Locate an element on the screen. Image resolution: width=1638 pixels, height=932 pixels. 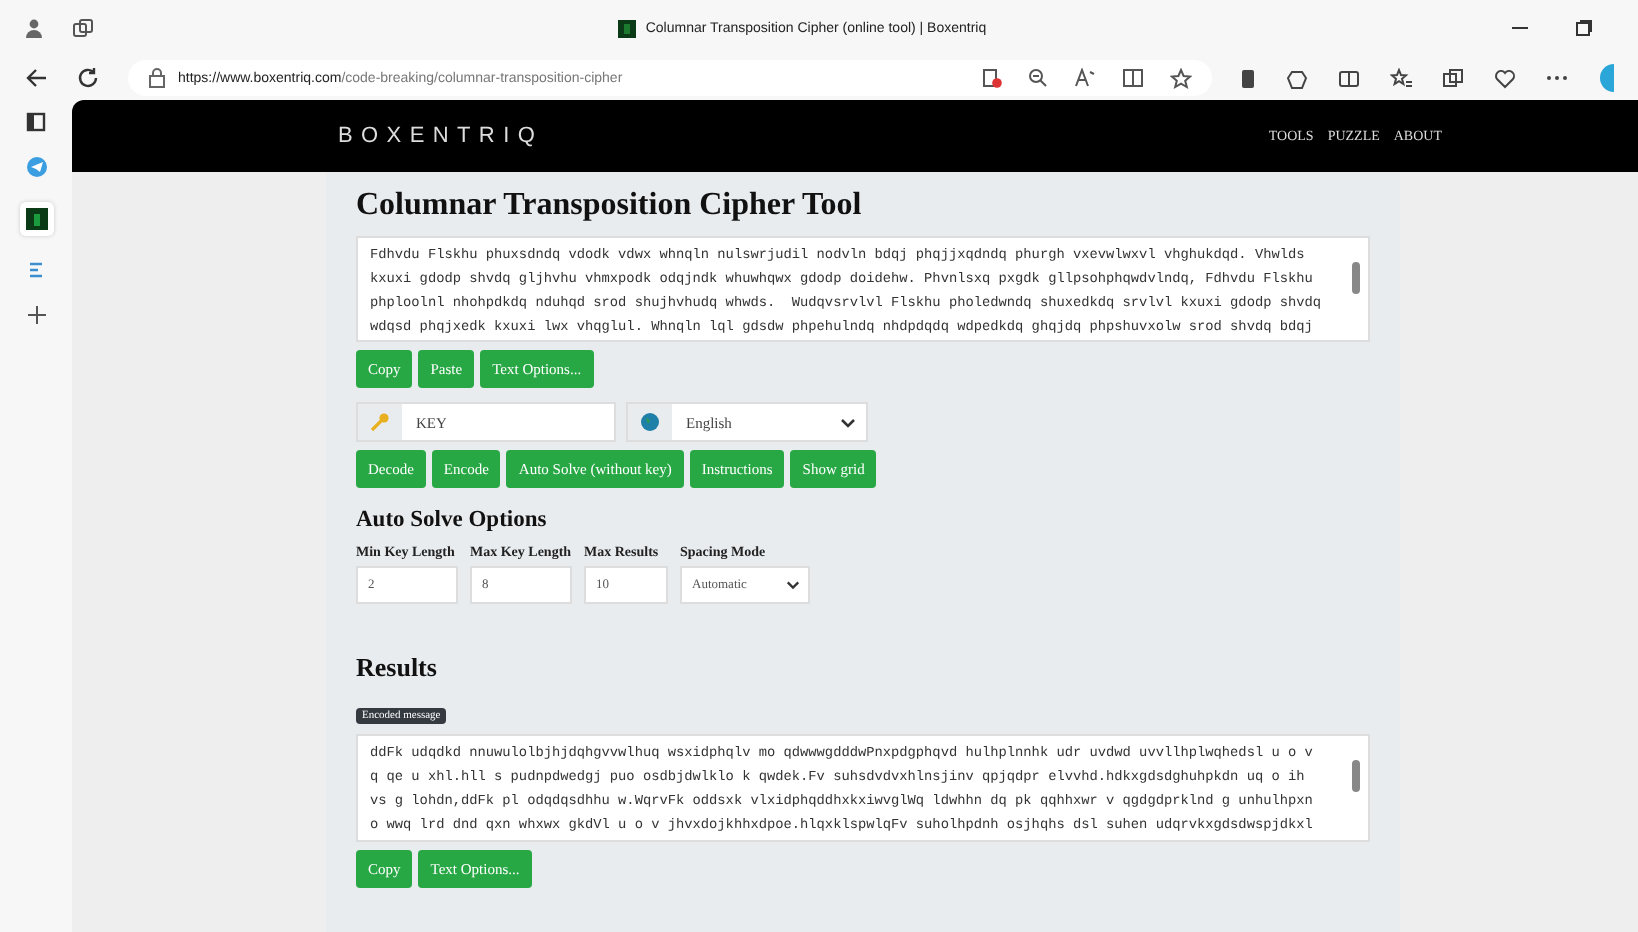
workspaces-icon is located at coordinates (83, 28).